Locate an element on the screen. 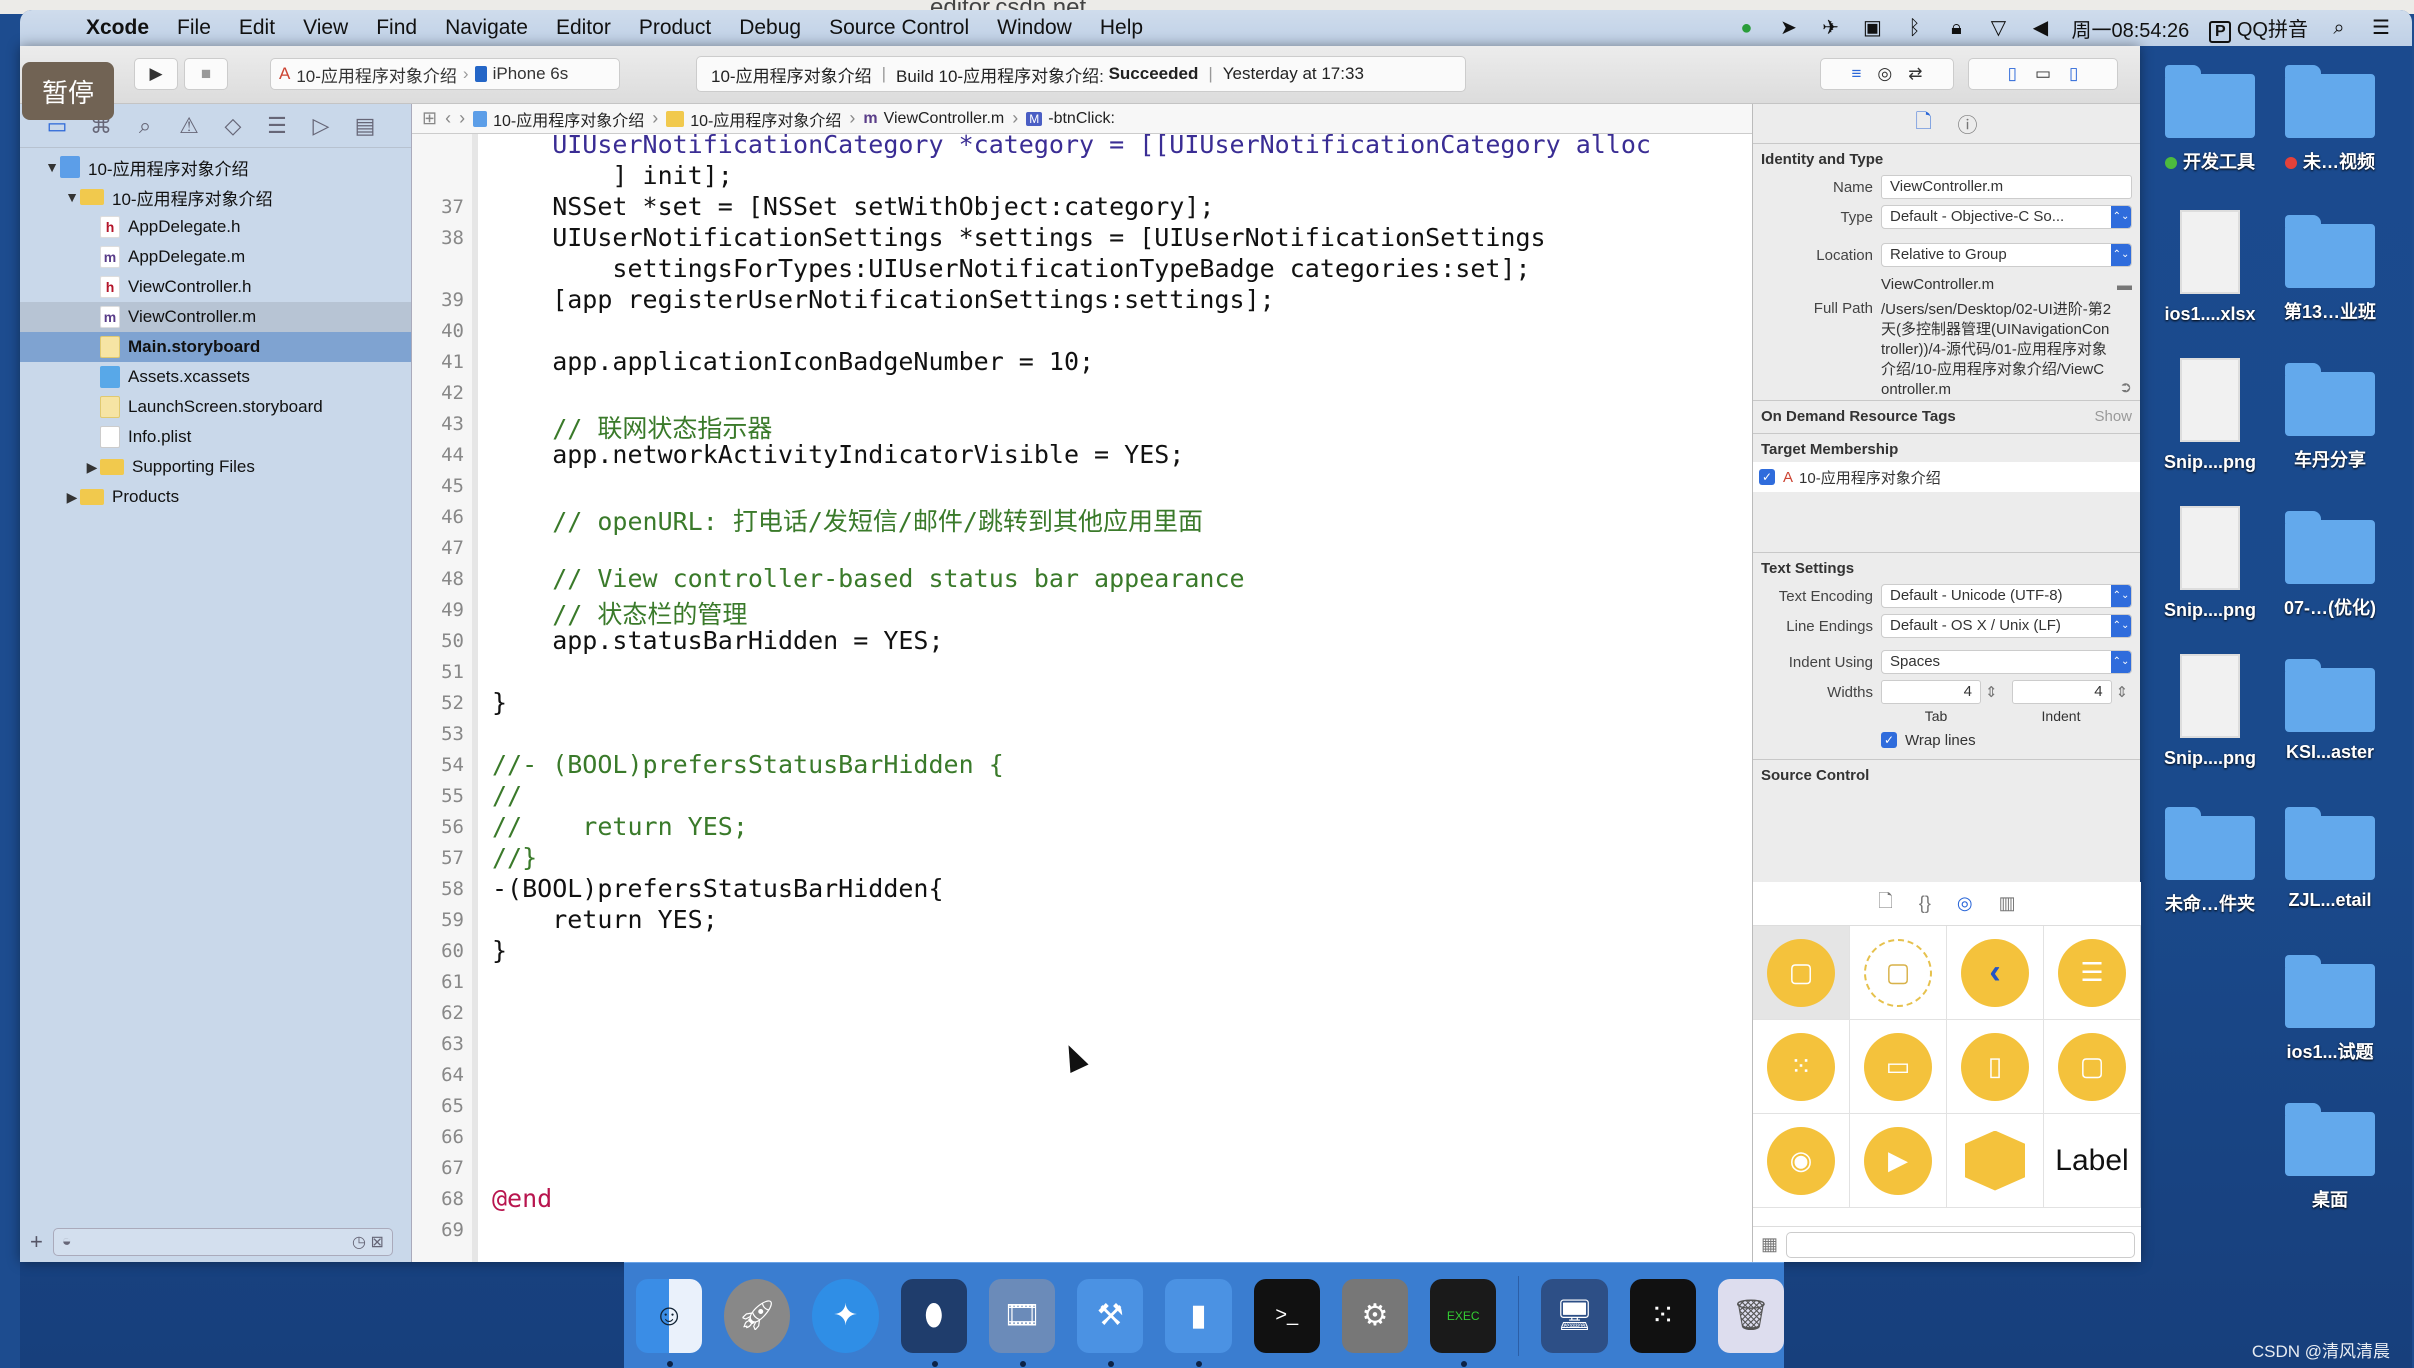 The image size is (2414, 1368). report-navigator-icon: ▤ is located at coordinates (365, 126).